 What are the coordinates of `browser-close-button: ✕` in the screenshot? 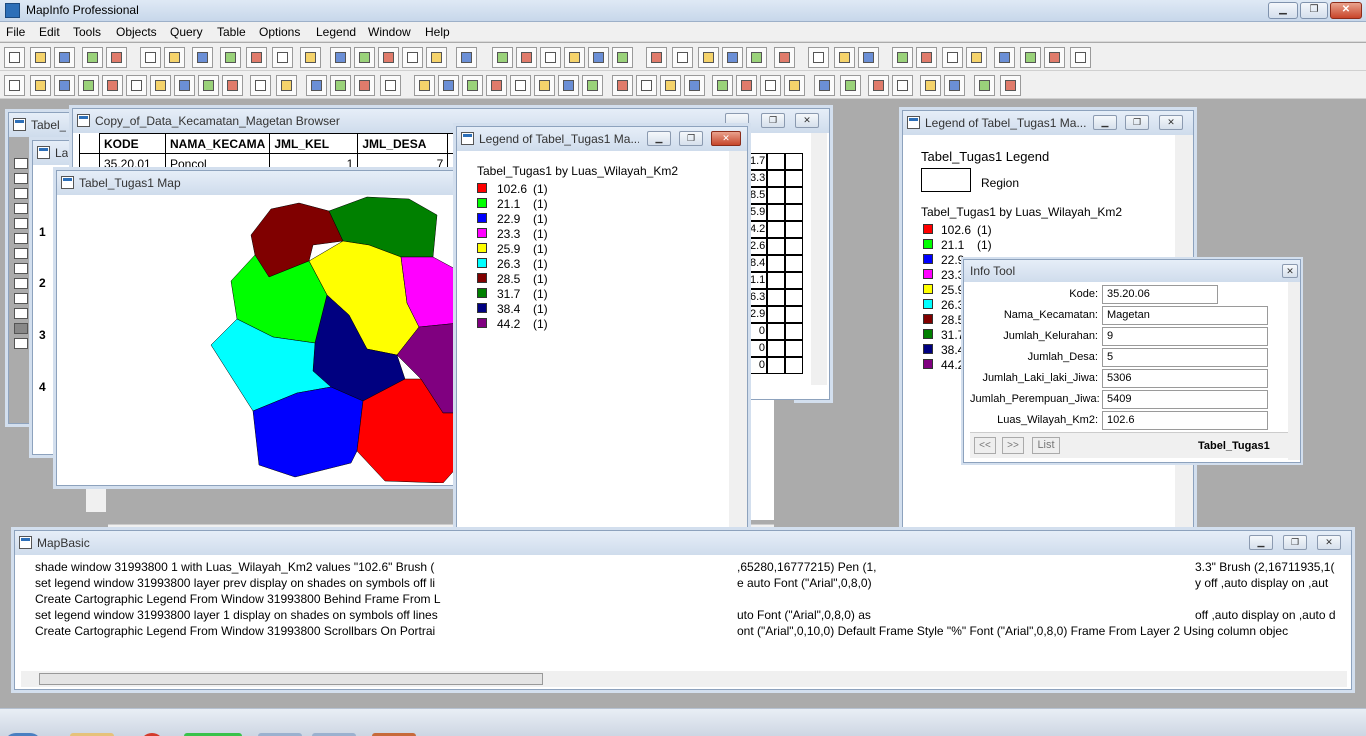 It's located at (807, 120).